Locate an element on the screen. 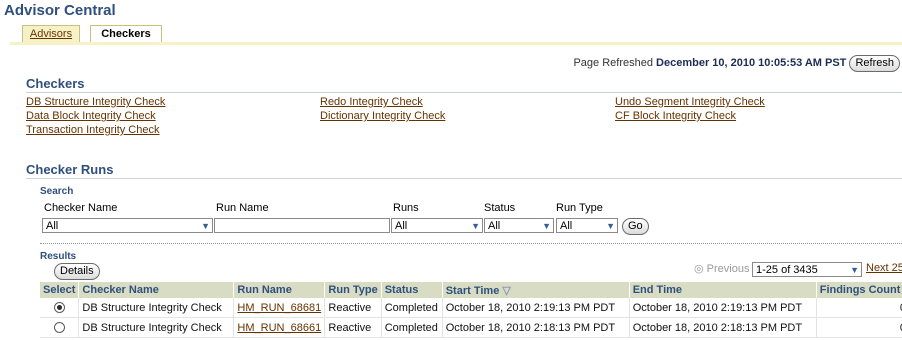  checkers-heading: Checkers is located at coordinates (55, 83).